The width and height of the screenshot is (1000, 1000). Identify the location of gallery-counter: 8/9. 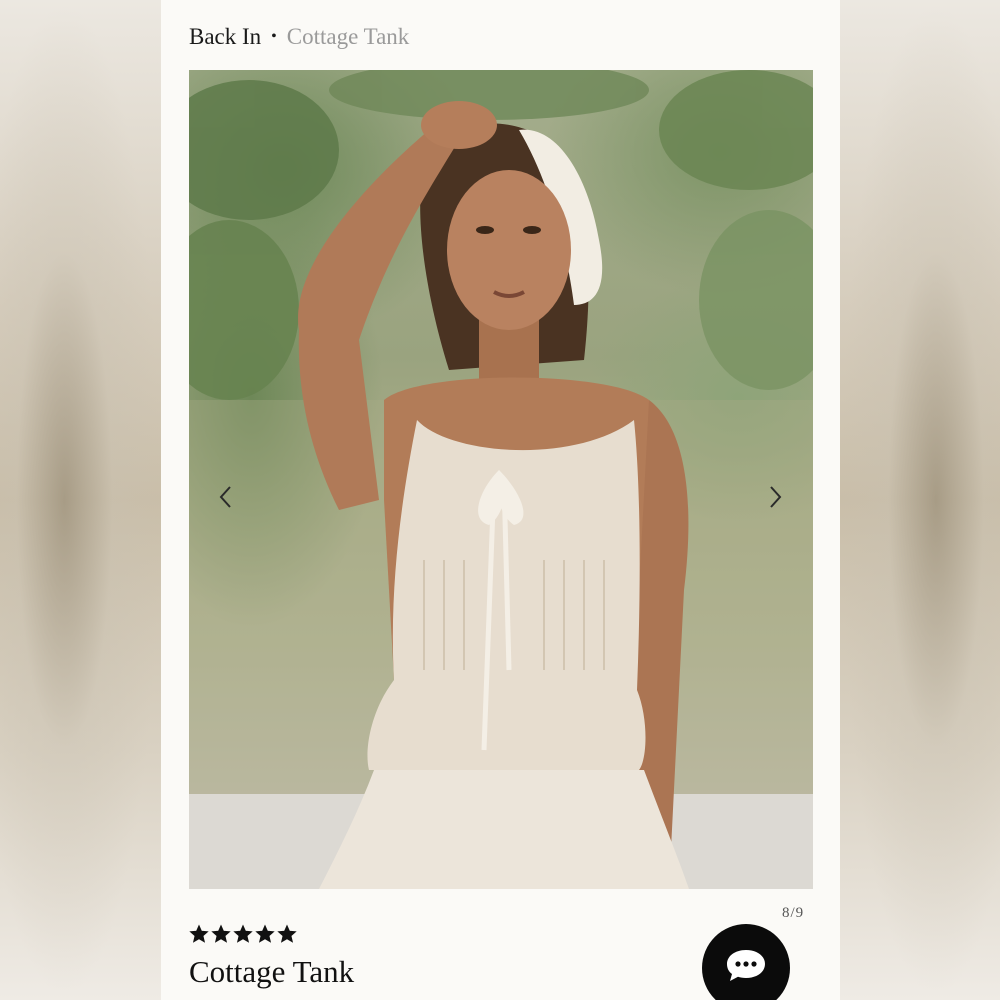
(793, 913).